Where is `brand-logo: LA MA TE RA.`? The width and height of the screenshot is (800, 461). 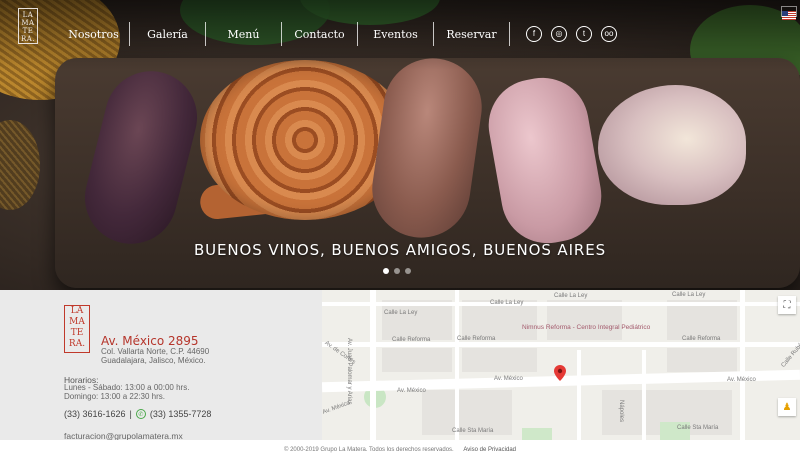
brand-logo: LA MA TE RA. is located at coordinates (28, 26).